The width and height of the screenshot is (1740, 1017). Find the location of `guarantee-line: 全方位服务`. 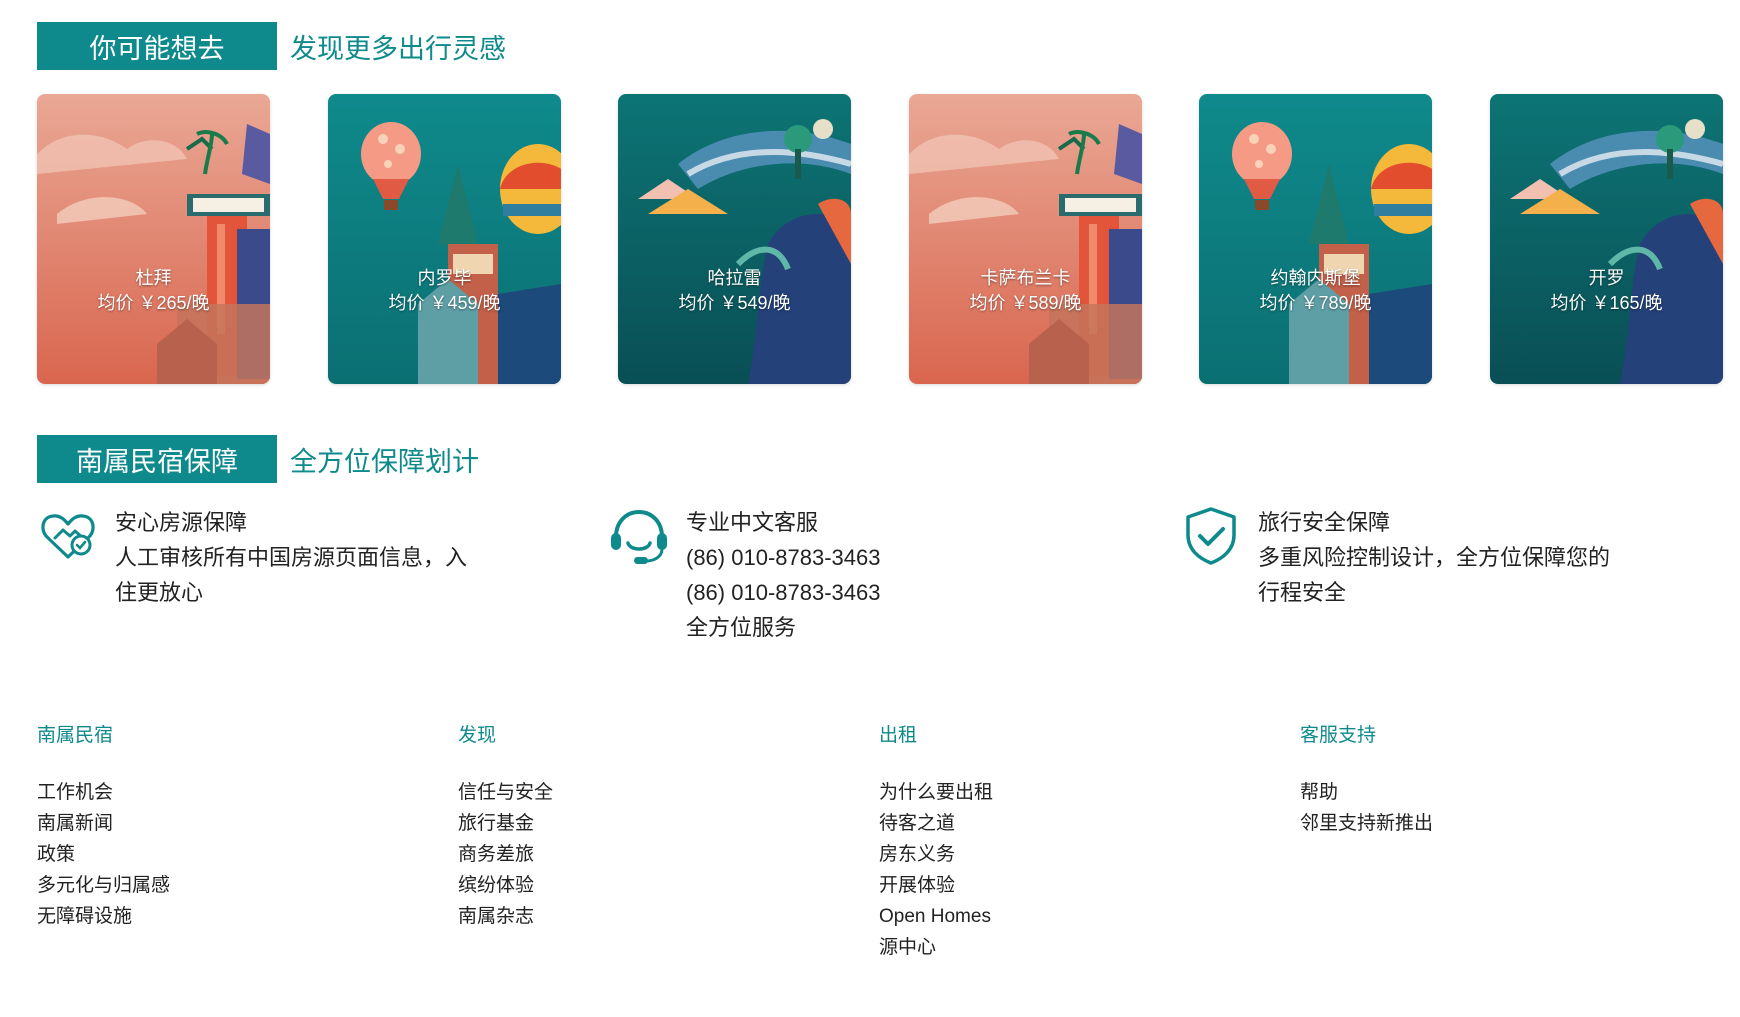

guarantee-line: 全方位服务 is located at coordinates (741, 627).